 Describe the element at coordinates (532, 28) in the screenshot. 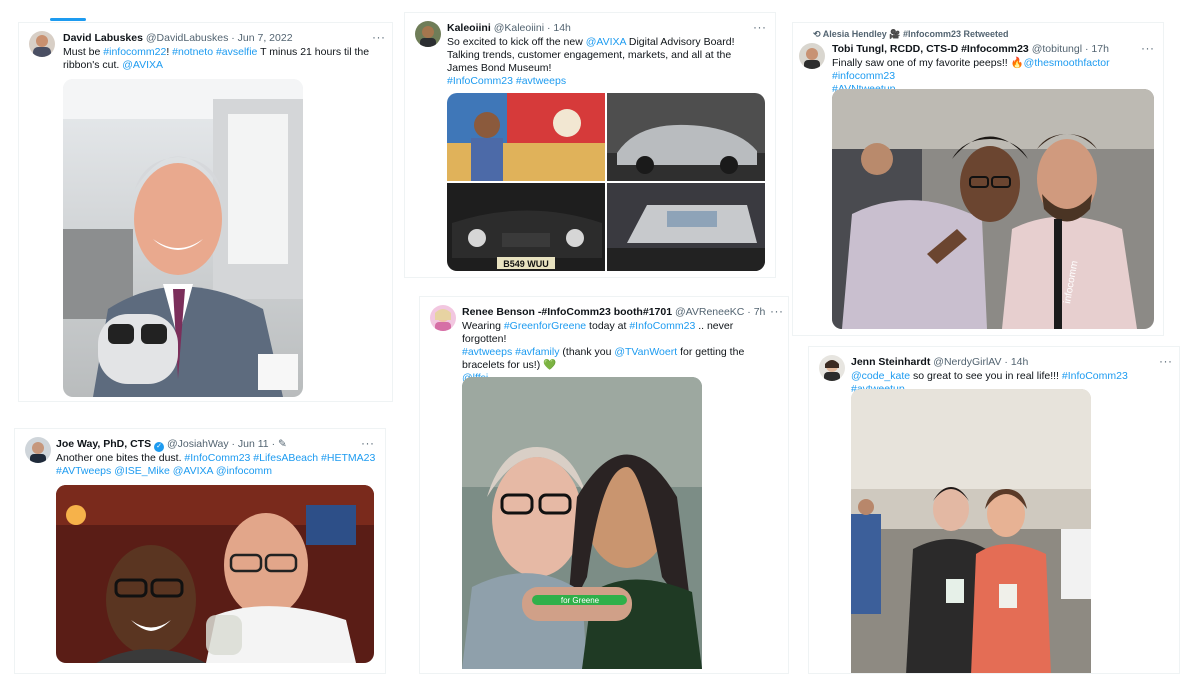

I see `handle-and-date: @Kaleoiini · 14h` at that location.